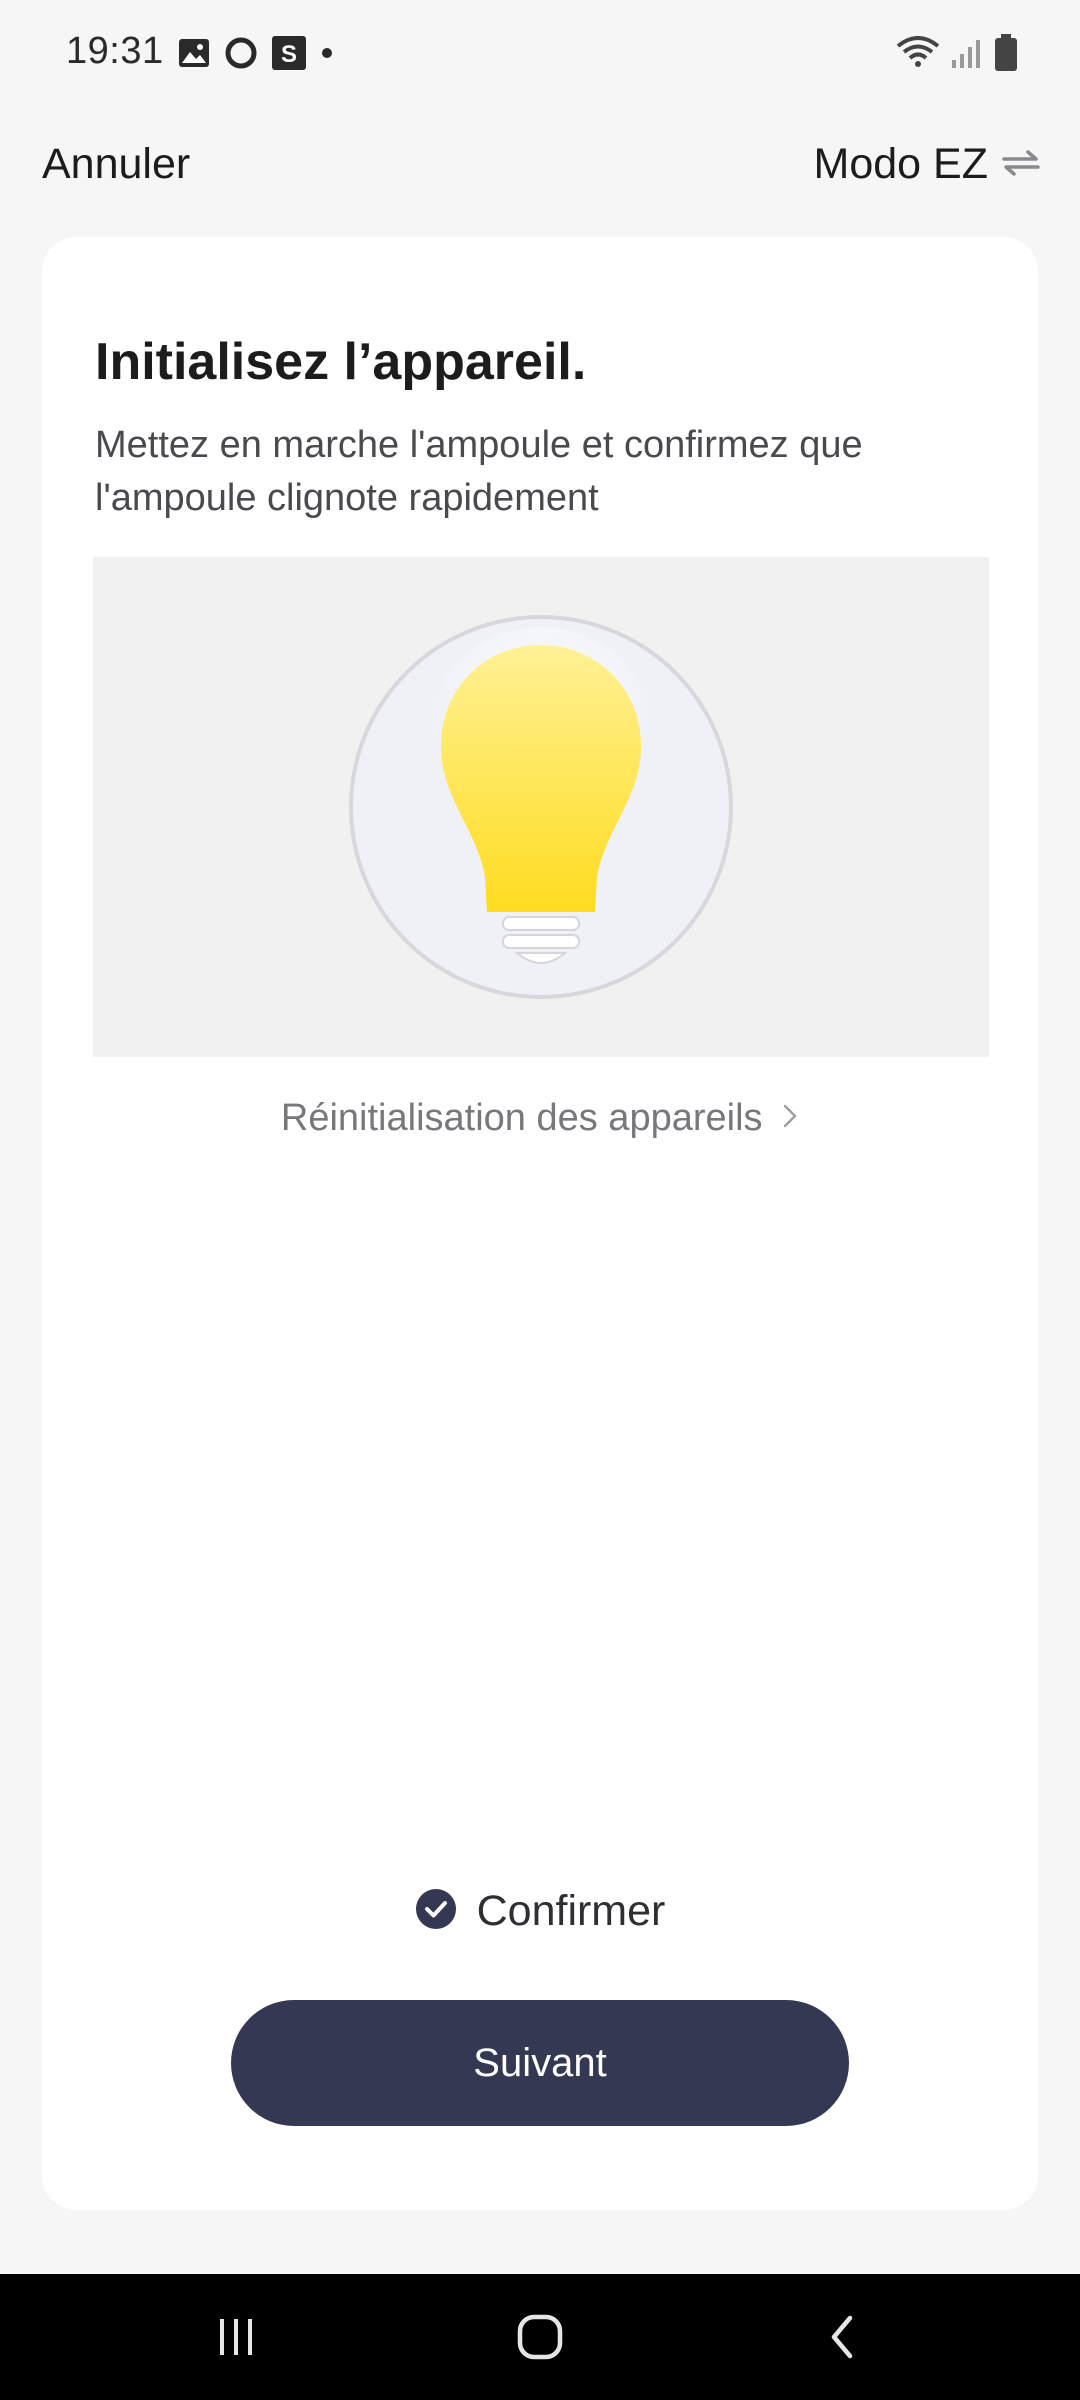  Describe the element at coordinates (540, 167) in the screenshot. I see `top-nav-bar: Annuler Modo EZ` at that location.